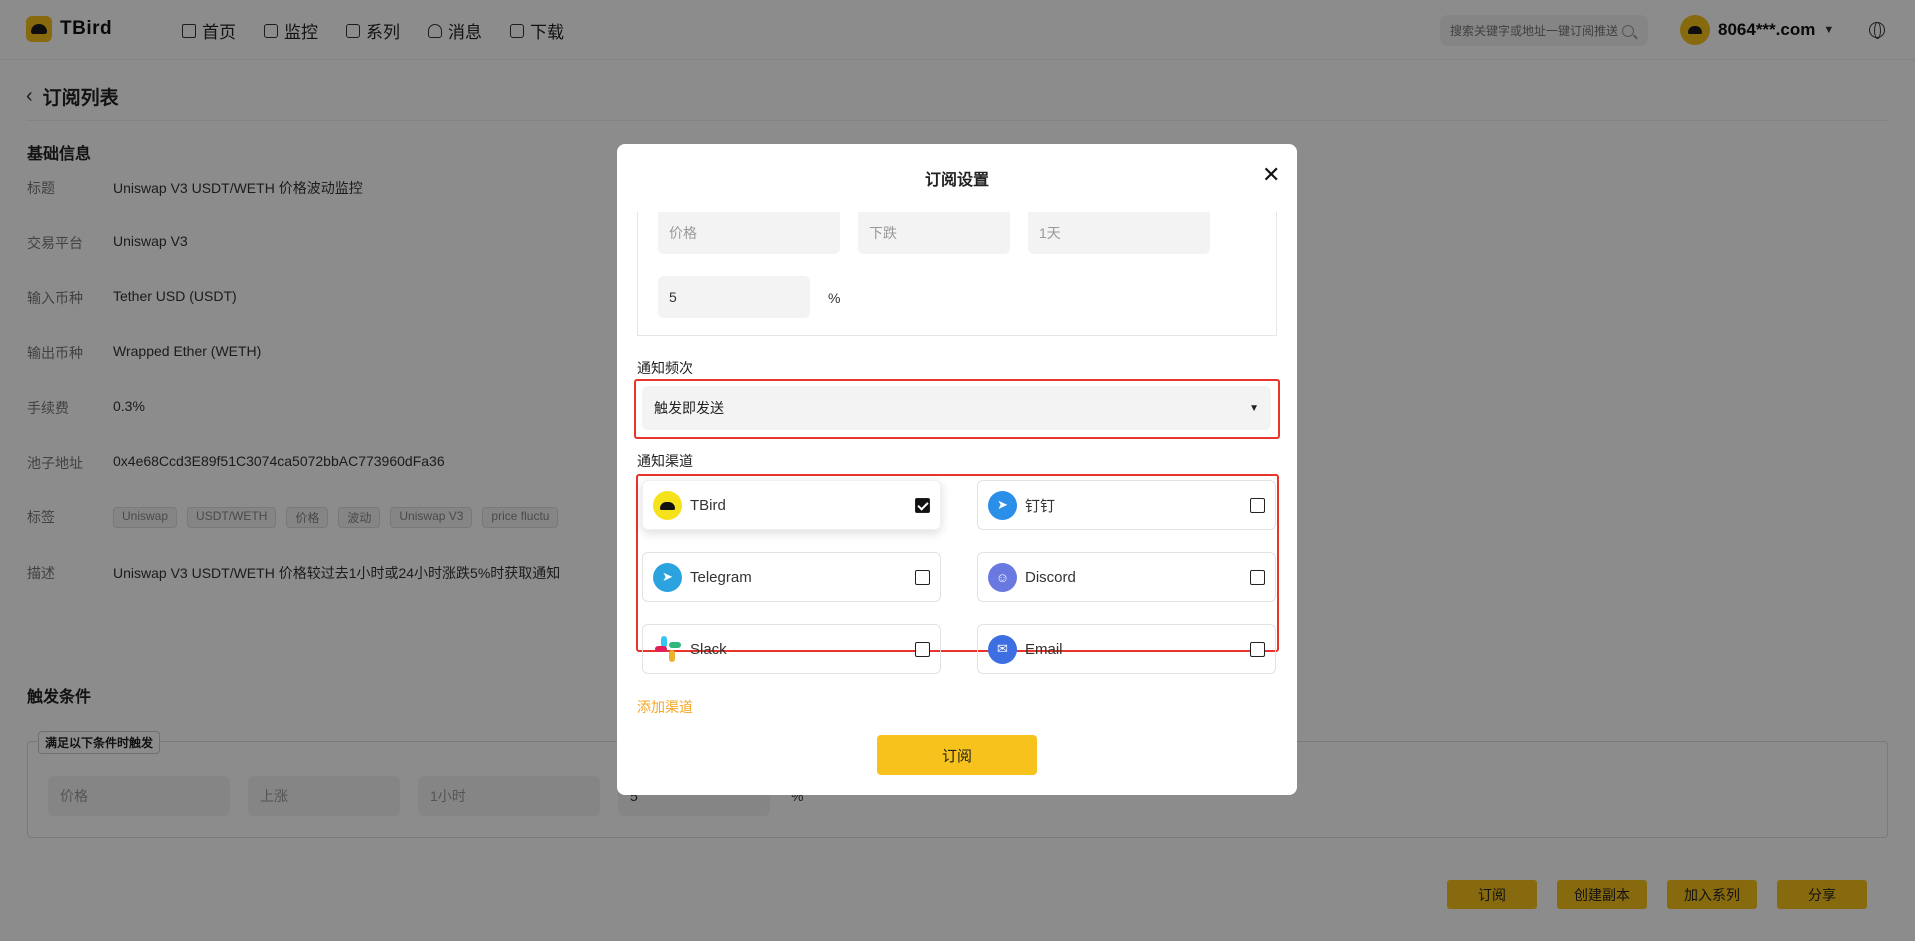 The image size is (1915, 941). What do you see at coordinates (956, 180) in the screenshot?
I see `modal-title: 订阅设置` at bounding box center [956, 180].